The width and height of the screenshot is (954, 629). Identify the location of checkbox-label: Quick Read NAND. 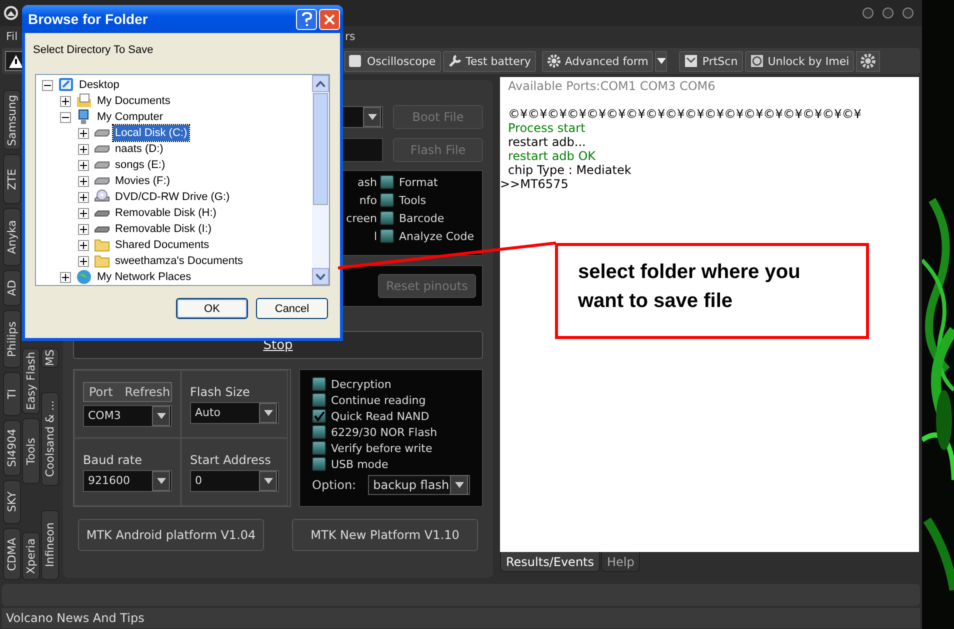
(380, 416).